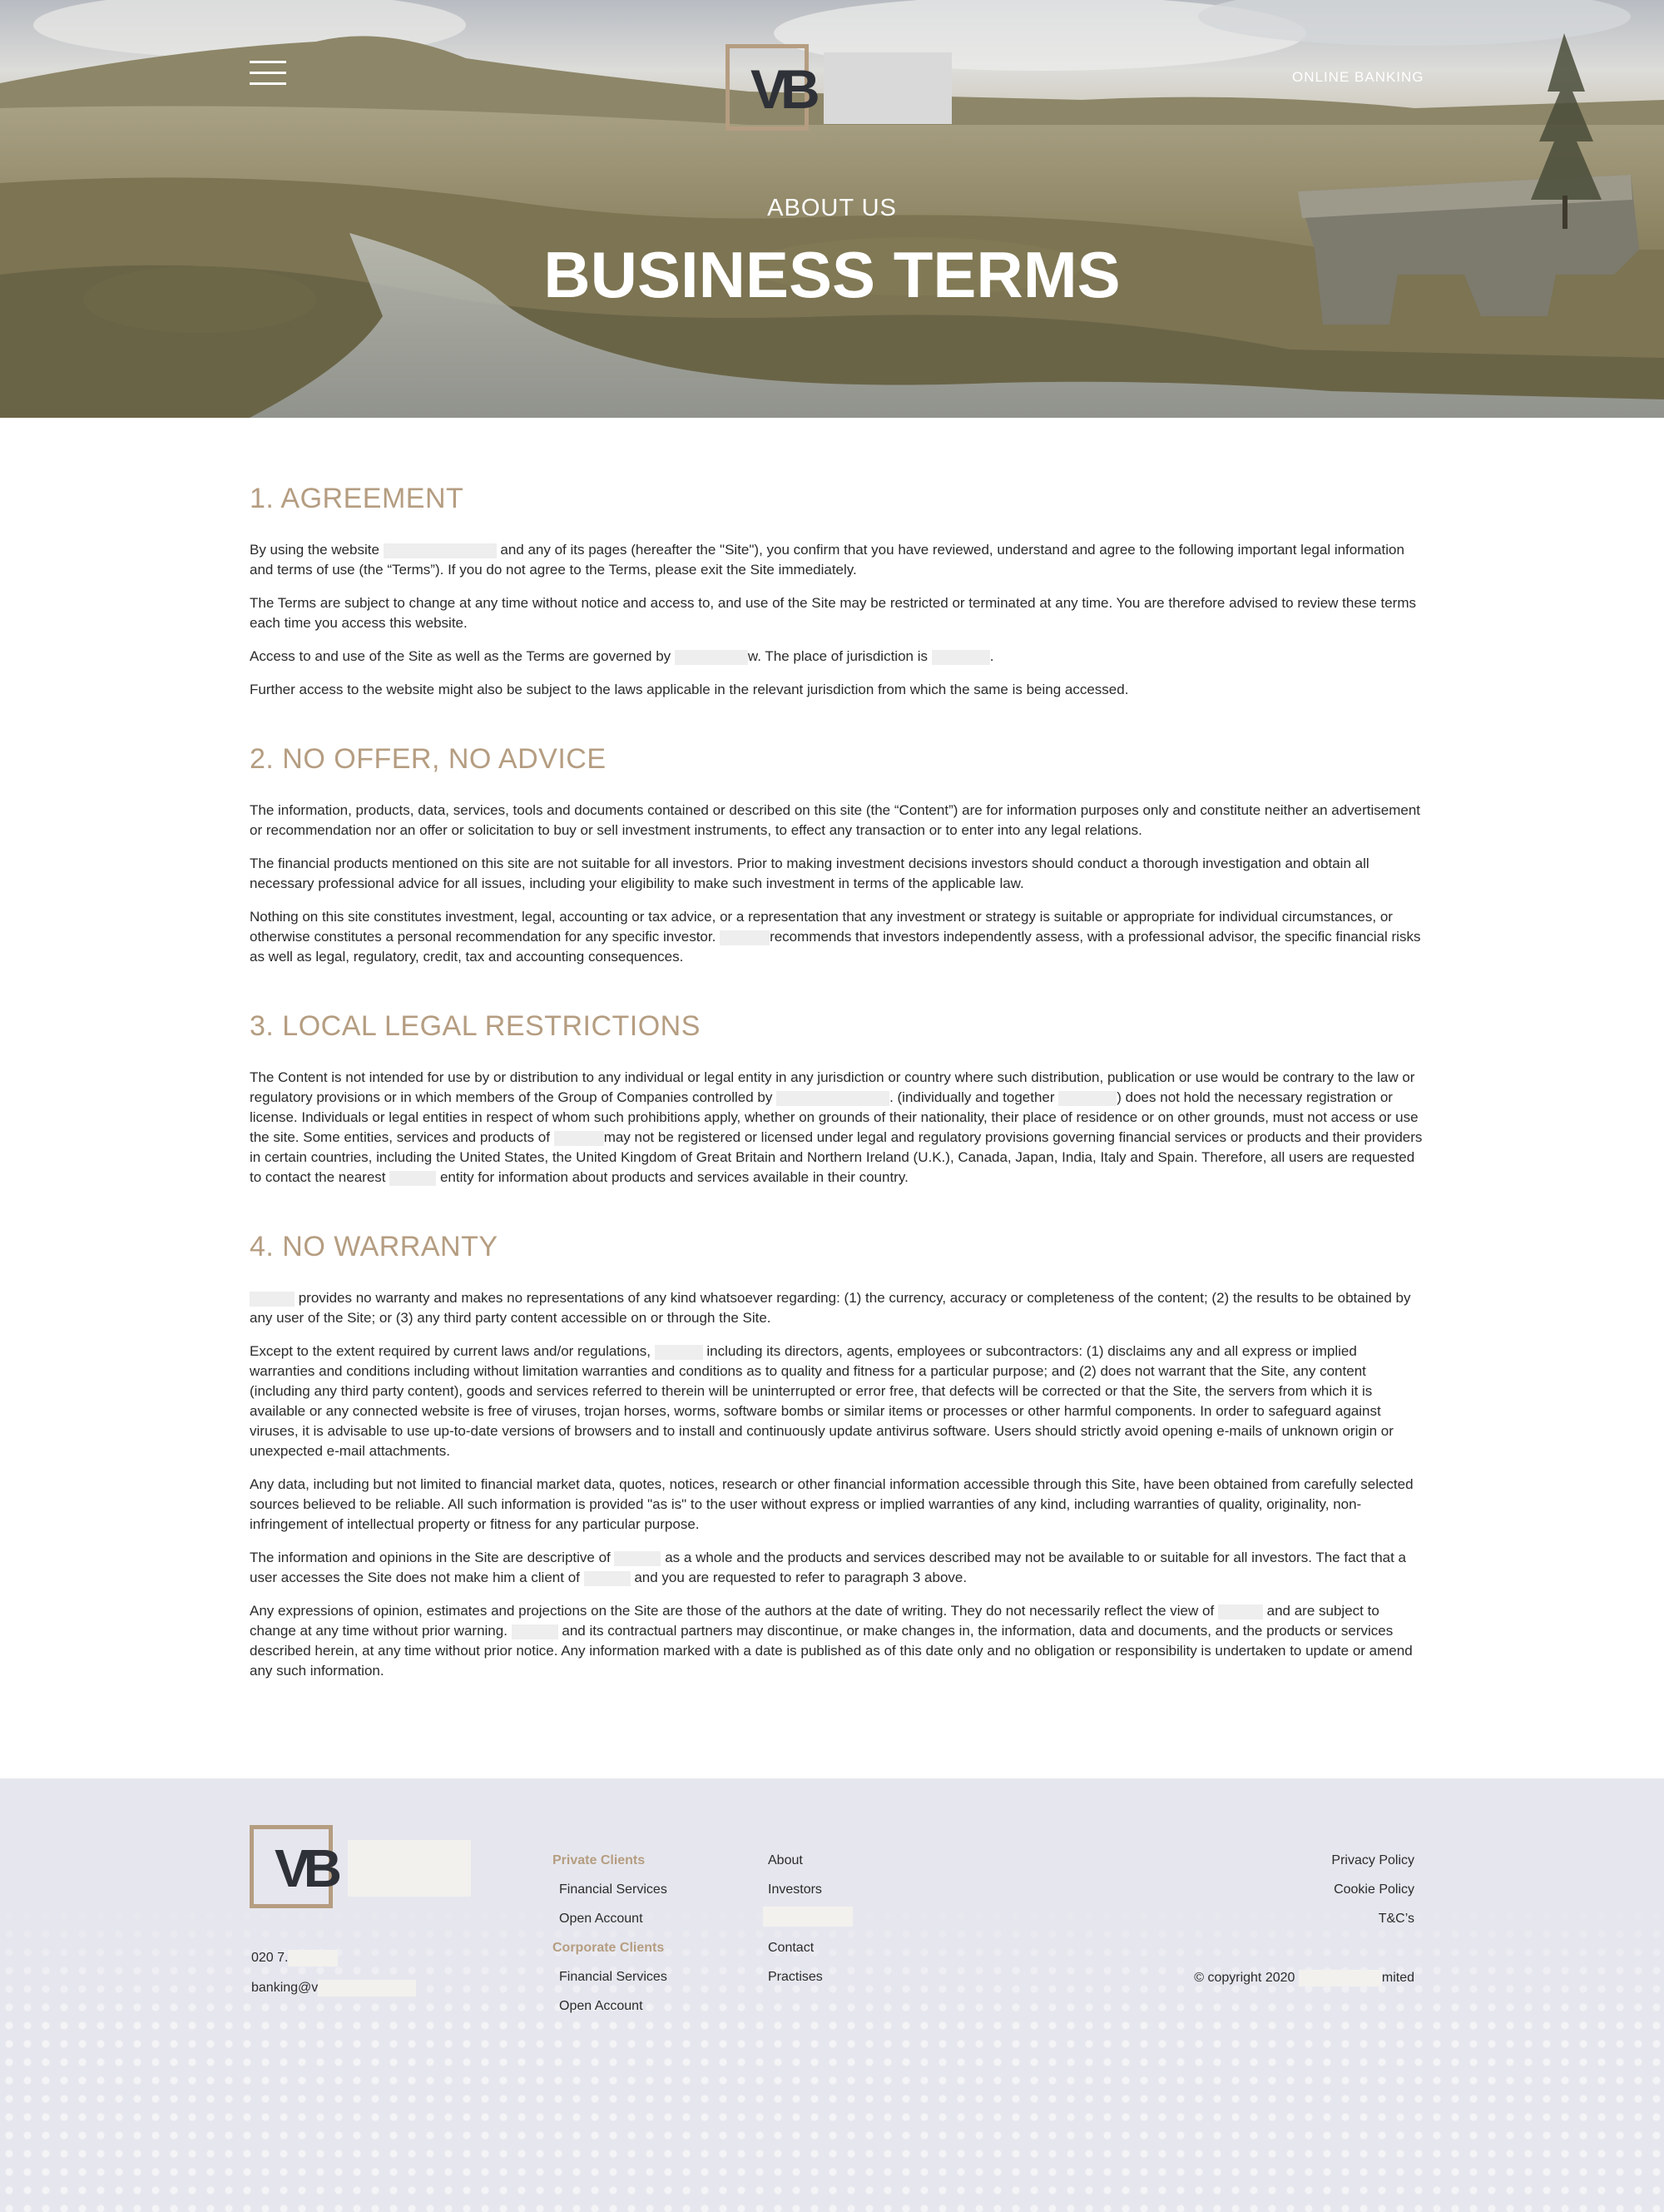 This screenshot has width=1664, height=2212. What do you see at coordinates (1358, 77) in the screenshot?
I see `online-banking-link: ONLINE BANKING` at bounding box center [1358, 77].